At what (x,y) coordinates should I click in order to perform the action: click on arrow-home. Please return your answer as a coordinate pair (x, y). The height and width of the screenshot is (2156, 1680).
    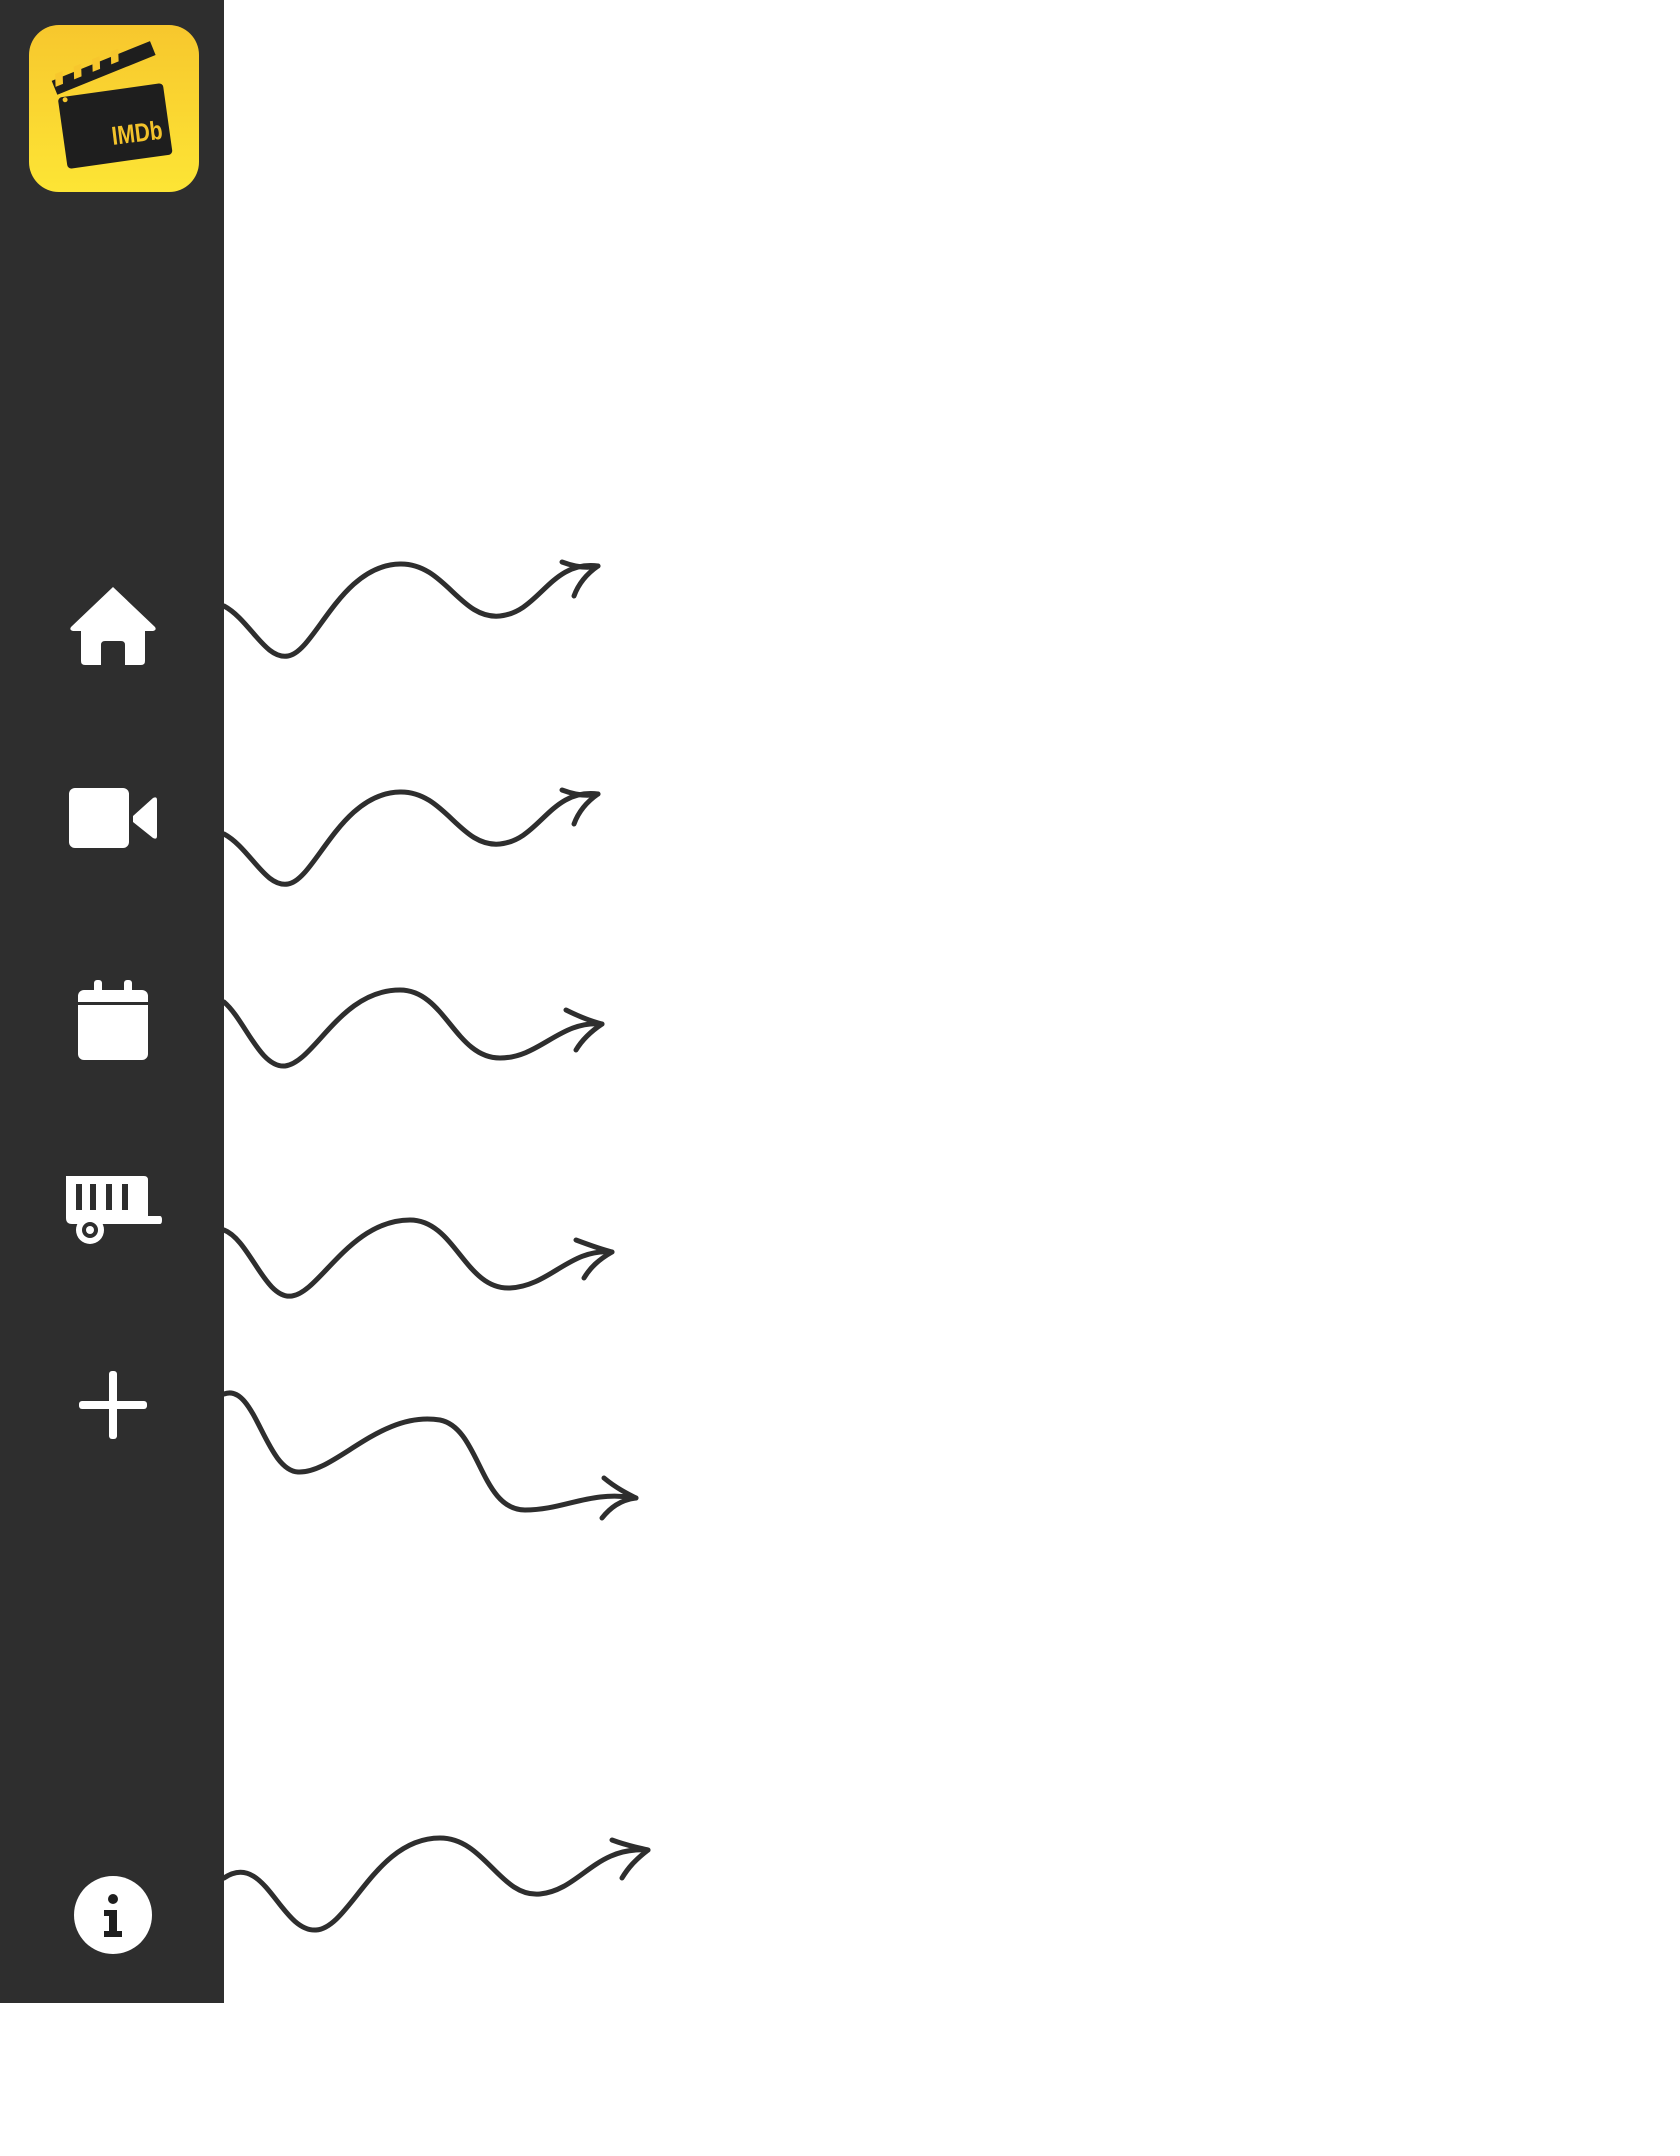
    Looking at the image, I should click on (411, 610).